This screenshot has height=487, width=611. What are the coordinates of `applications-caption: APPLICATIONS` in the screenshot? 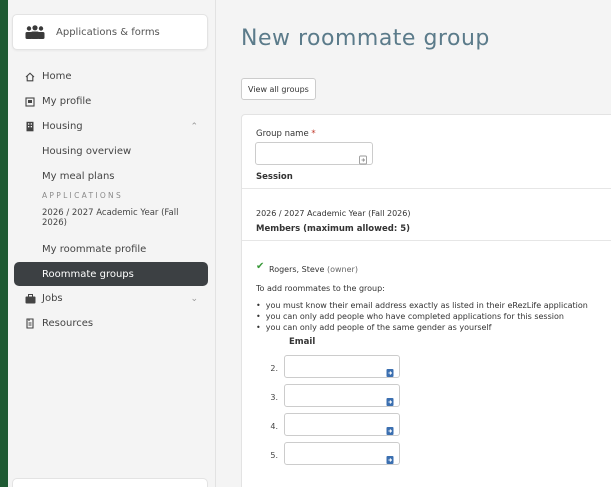 It's located at (83, 195).